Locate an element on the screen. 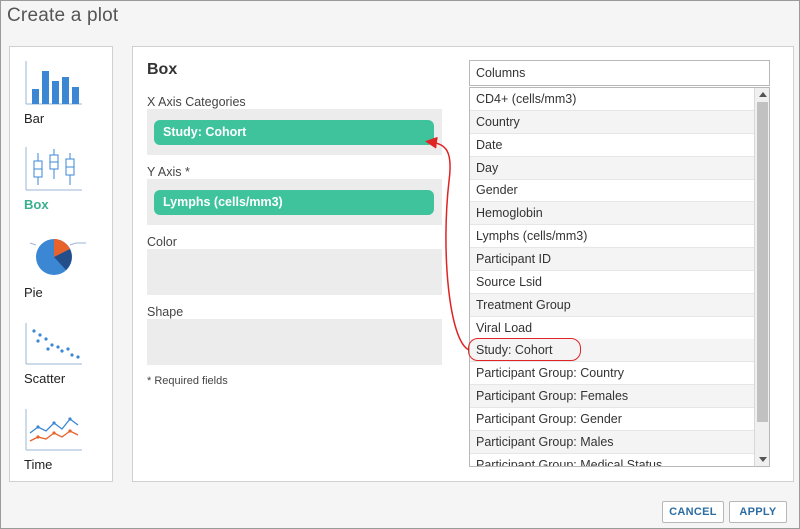 The width and height of the screenshot is (800, 529). column-item: Participant Group: Females is located at coordinates (612, 397).